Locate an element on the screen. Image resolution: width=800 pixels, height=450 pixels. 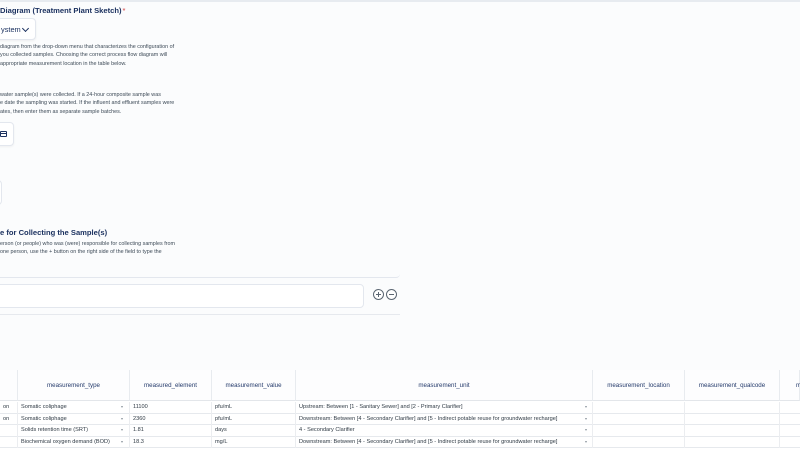
measurement-value-cell: mg/L is located at coordinates (254, 442).